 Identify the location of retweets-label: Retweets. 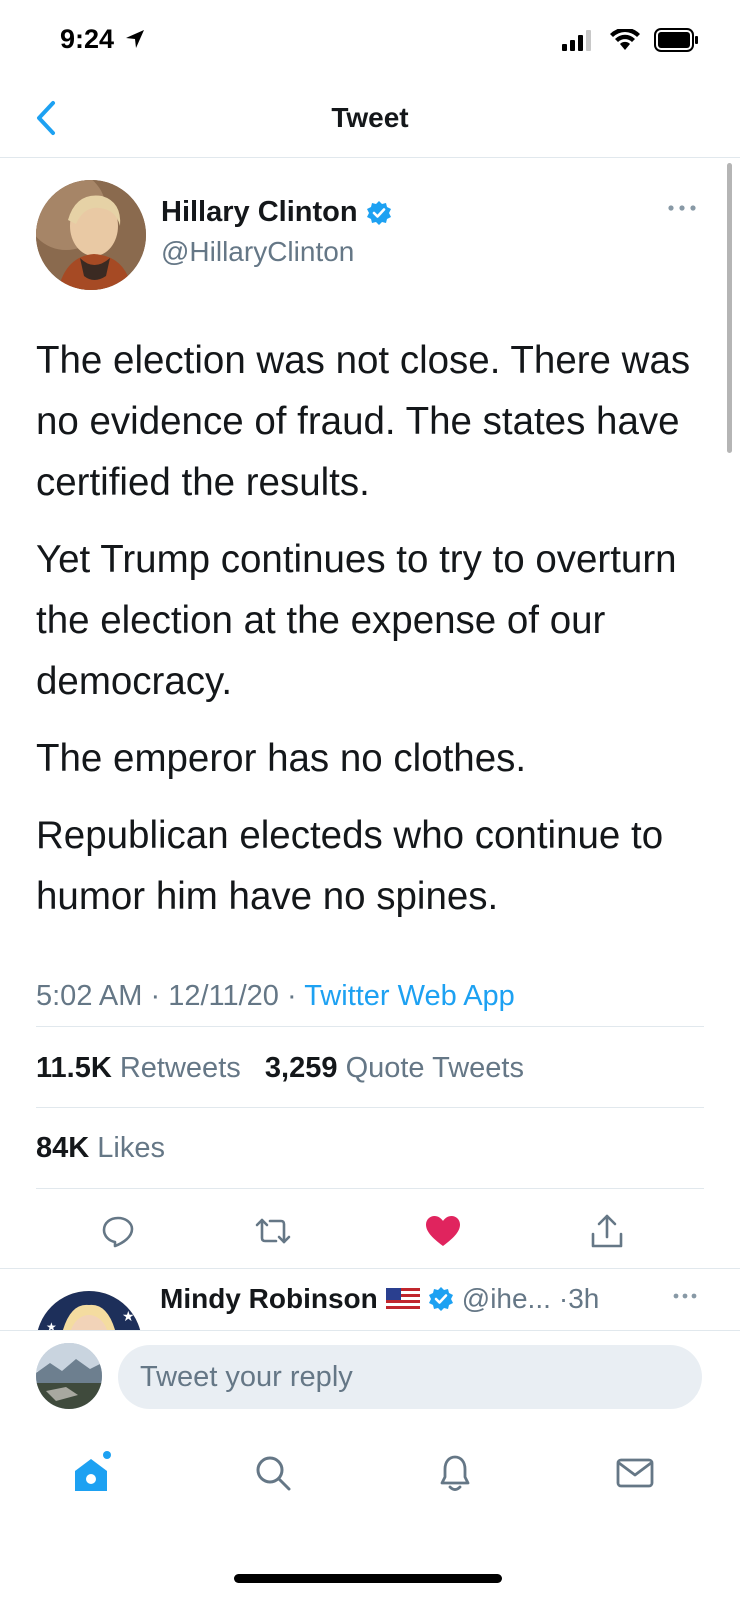
(180, 1068).